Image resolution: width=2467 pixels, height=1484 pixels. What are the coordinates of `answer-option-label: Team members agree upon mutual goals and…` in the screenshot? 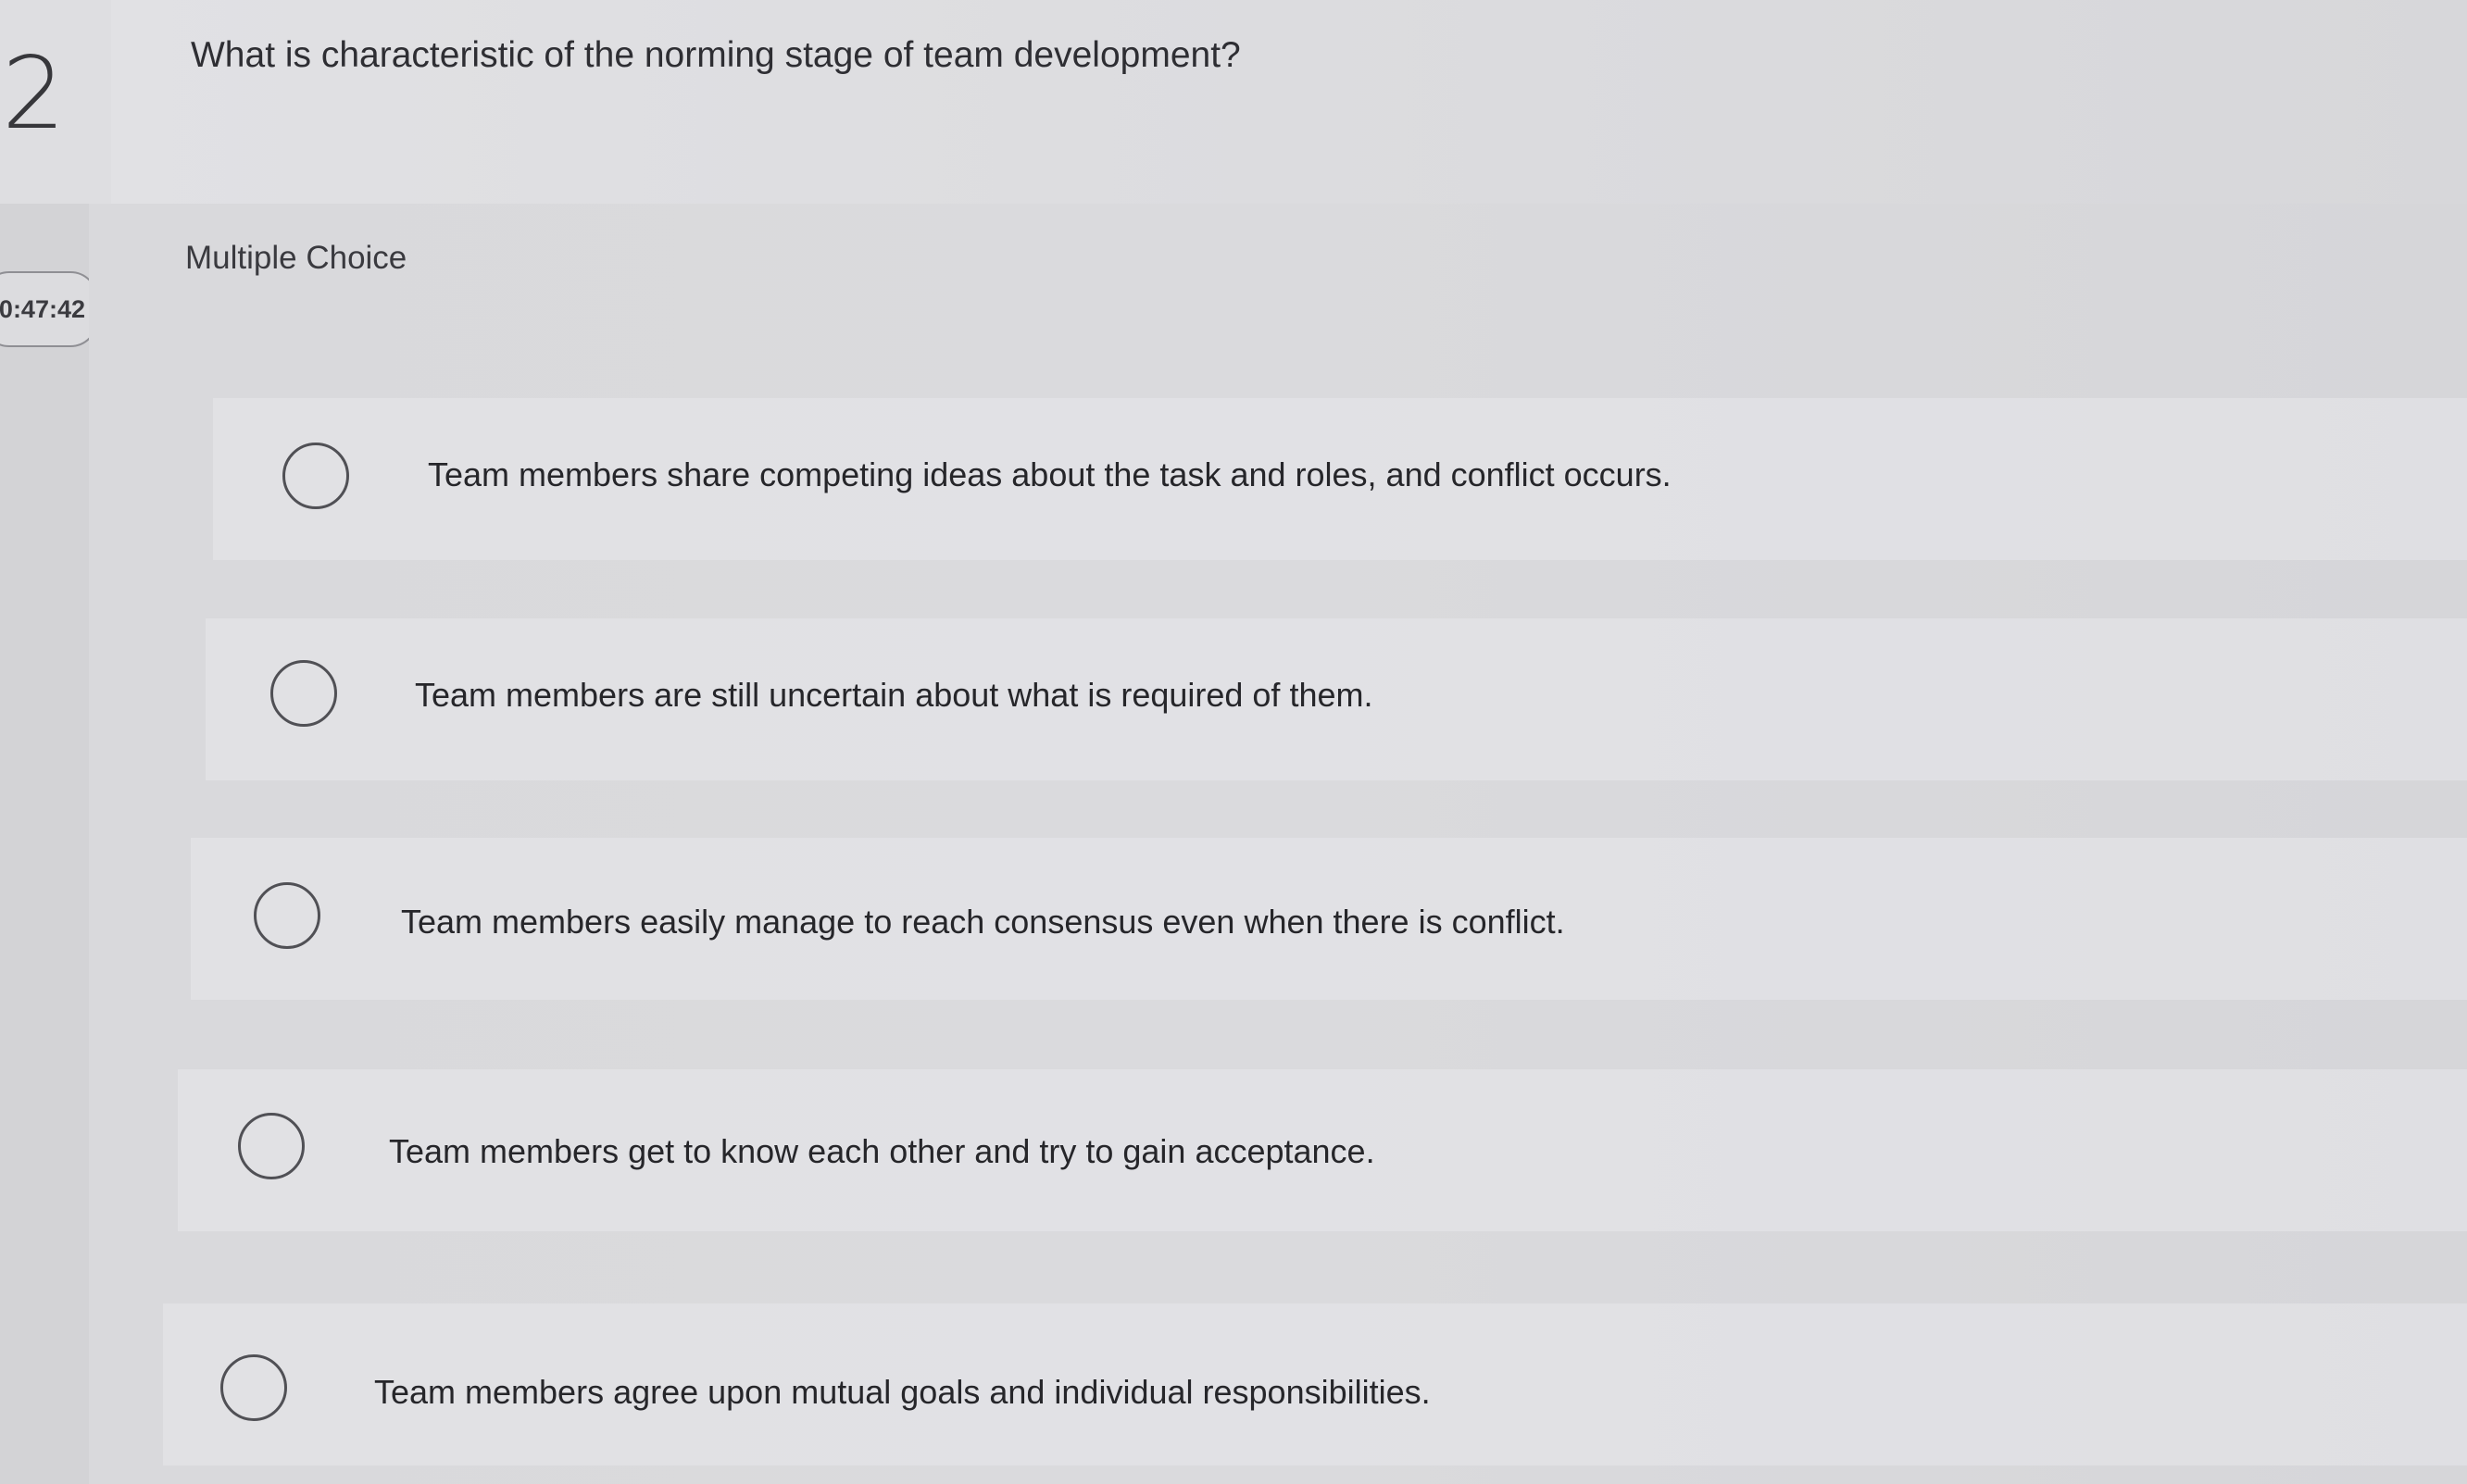 It's located at (902, 1392).